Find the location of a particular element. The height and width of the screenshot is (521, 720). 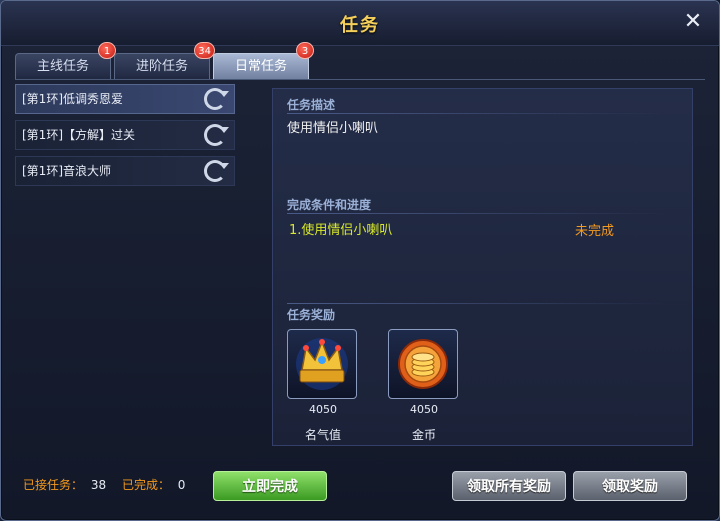

accepted-count: 已接任务： 38 已完成： 0 is located at coordinates (104, 484).